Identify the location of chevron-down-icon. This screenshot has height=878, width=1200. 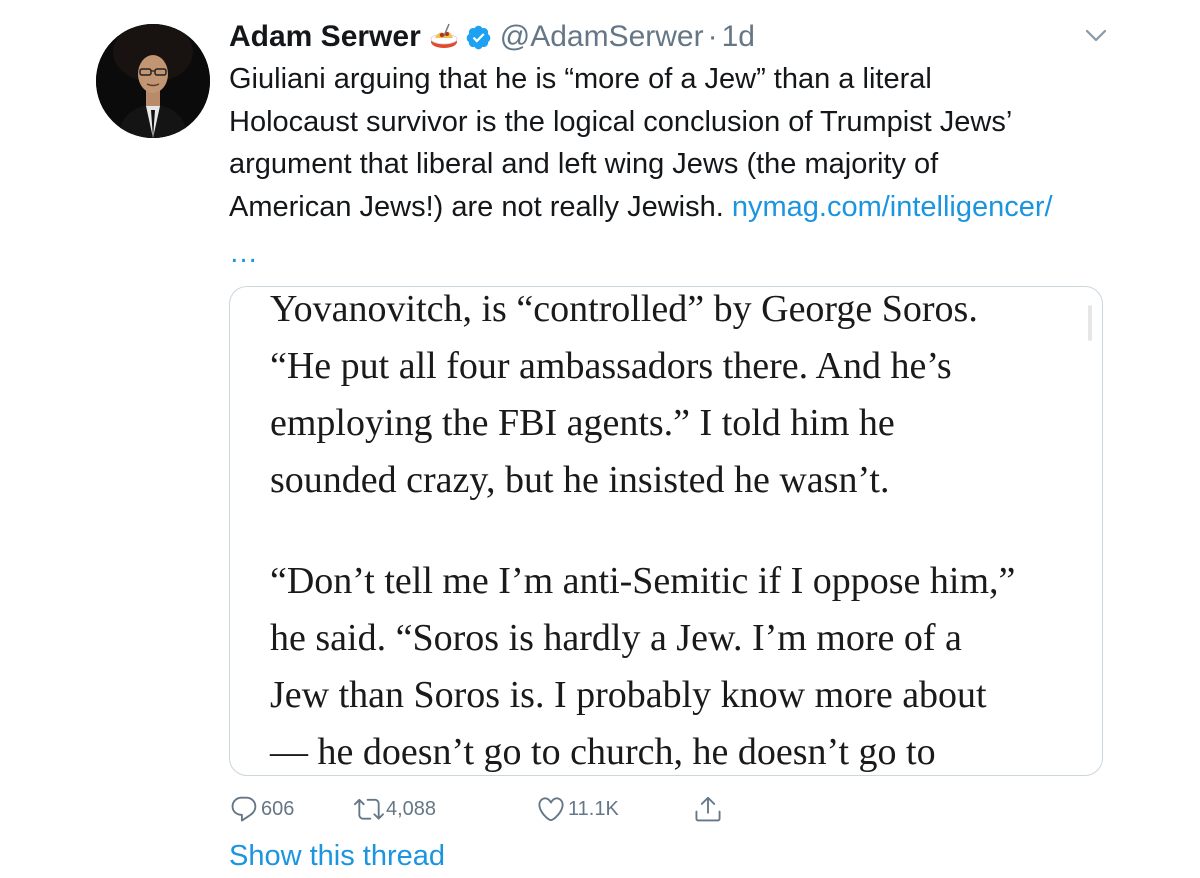
(1096, 36).